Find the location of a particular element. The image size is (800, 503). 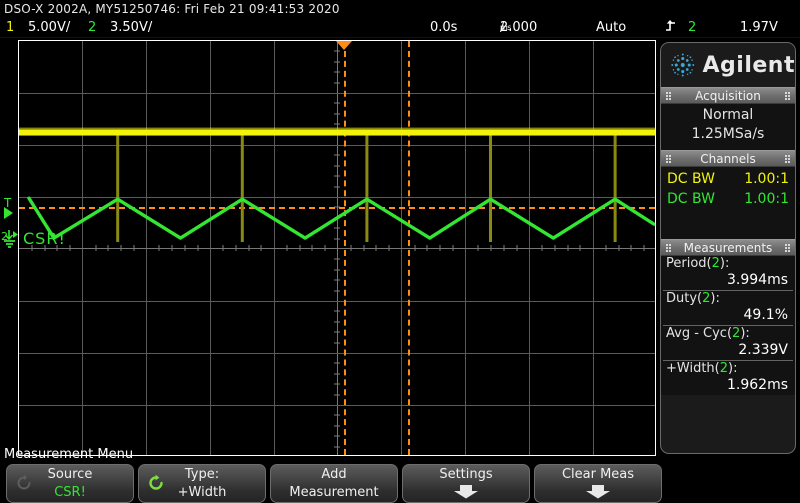

section-header-measurements: Measurements is located at coordinates (728, 247).